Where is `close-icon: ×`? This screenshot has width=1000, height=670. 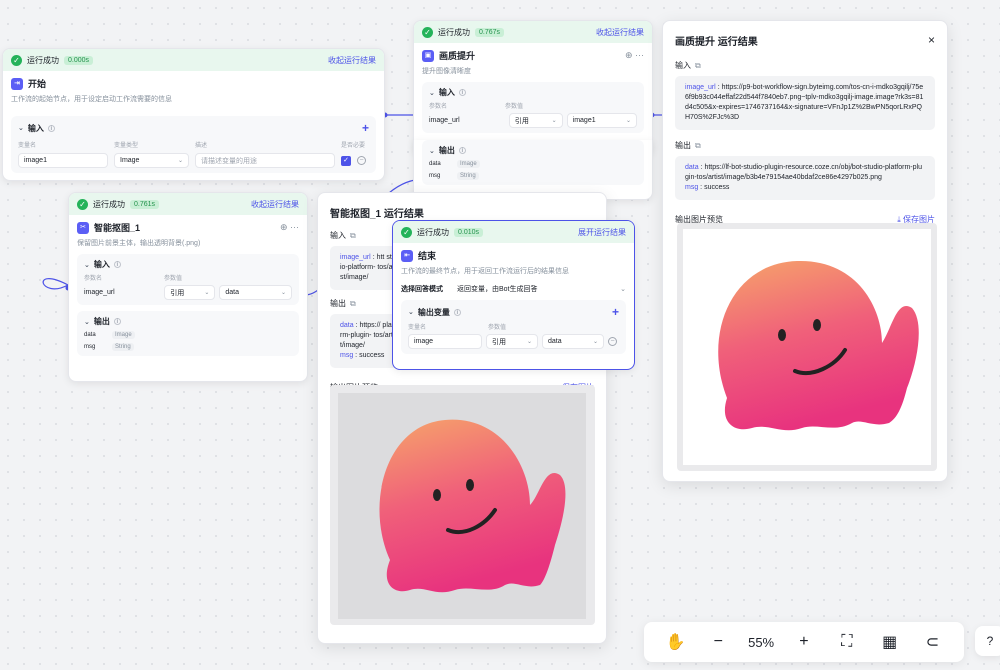
close-icon: × is located at coordinates (931, 40).